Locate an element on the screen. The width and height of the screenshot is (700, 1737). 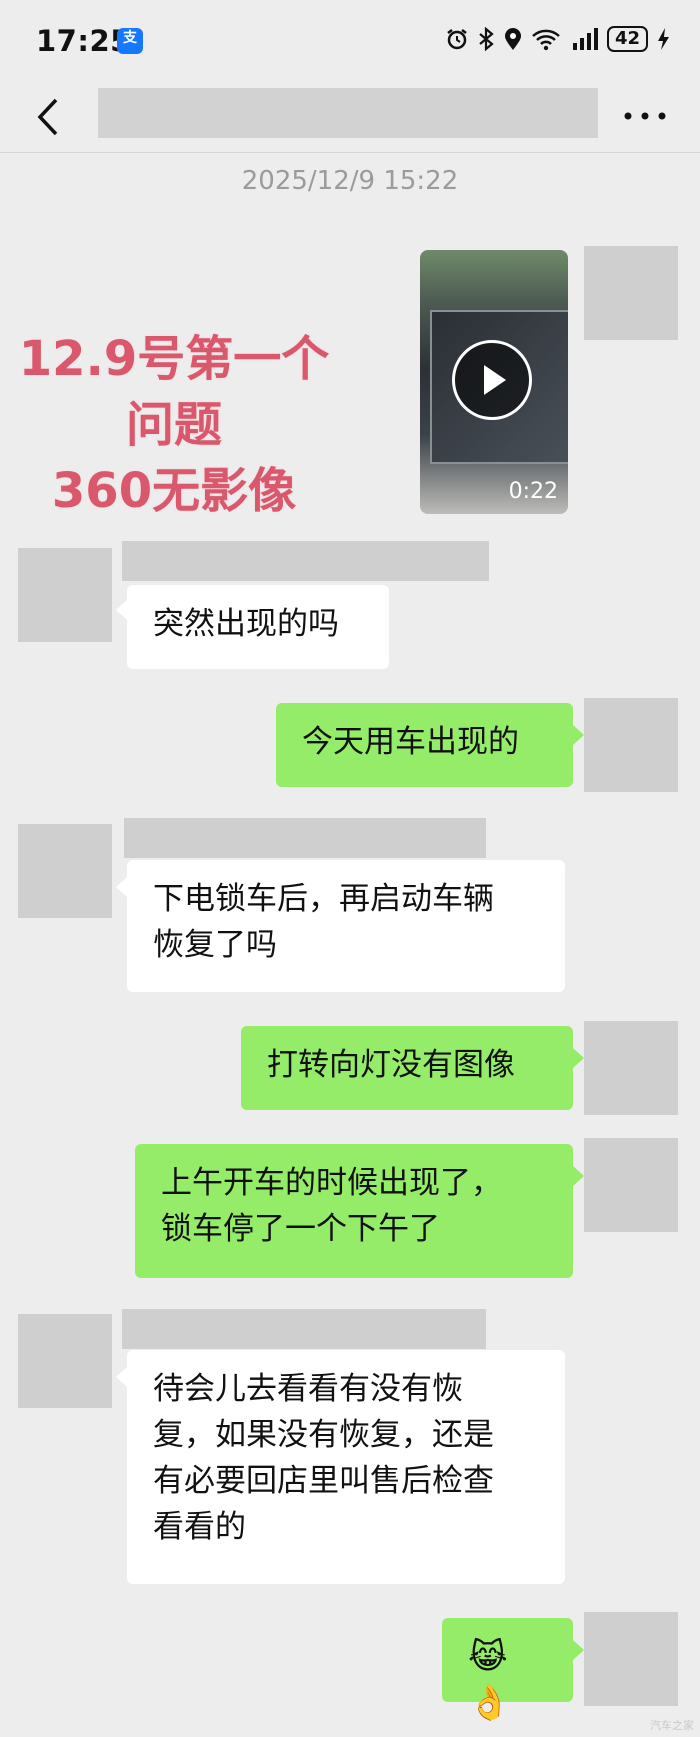
annotation-line: 问题 is located at coordinates (173, 425).